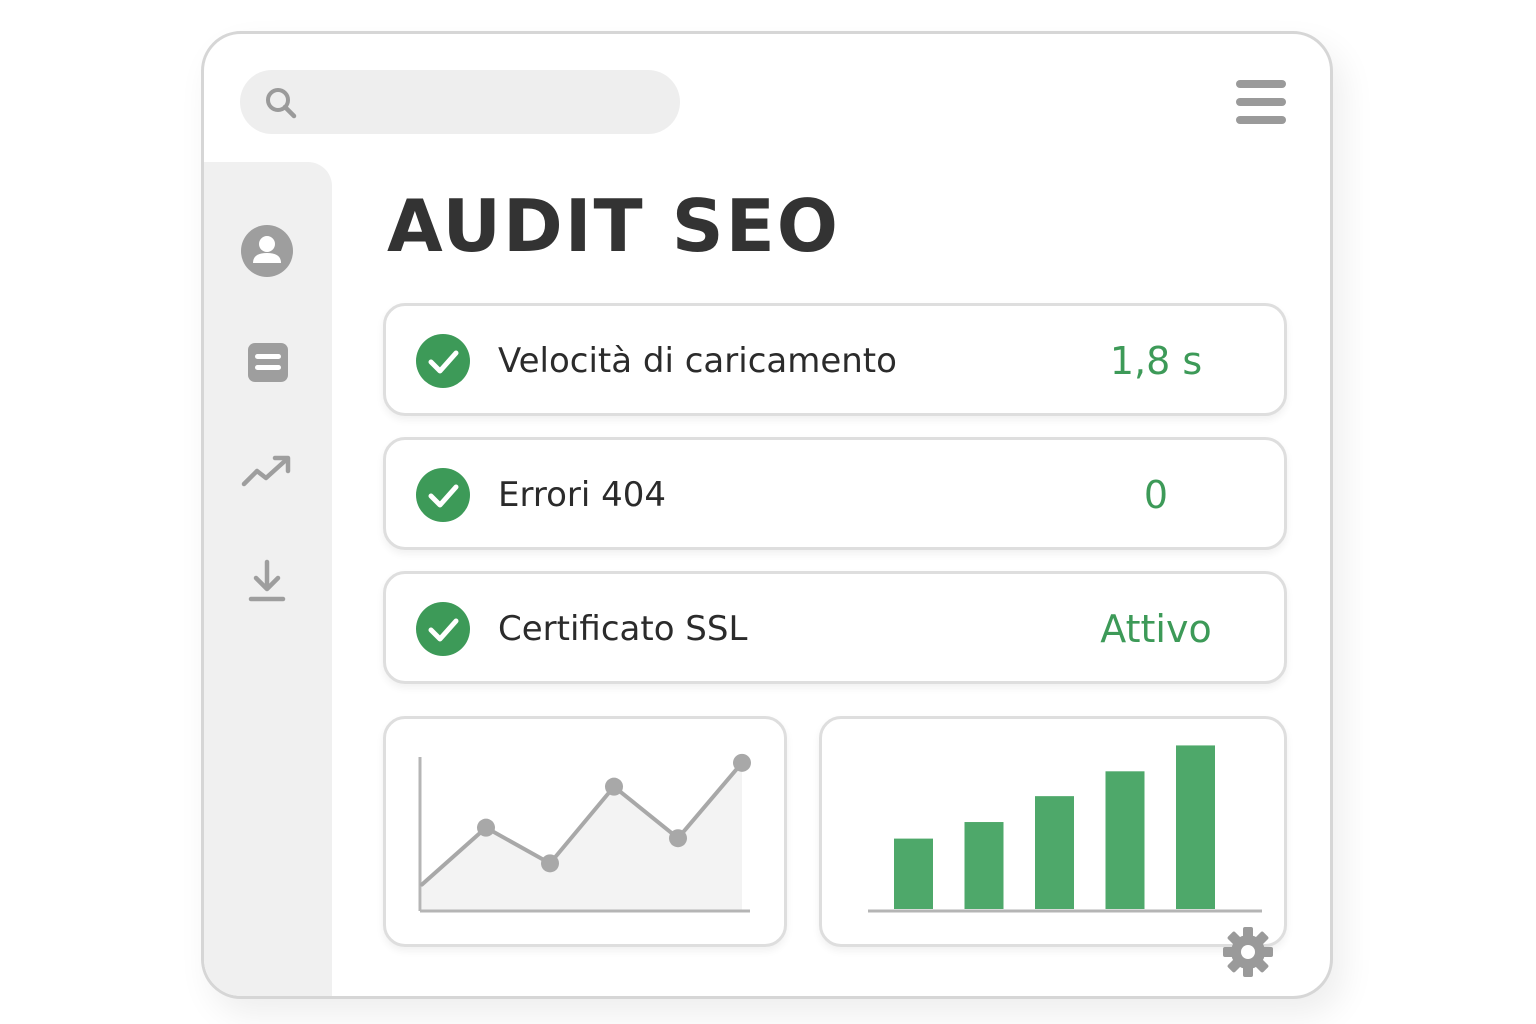 This screenshot has height=1024, width=1536. I want to click on sidebar-item-analytics, so click(267, 473).